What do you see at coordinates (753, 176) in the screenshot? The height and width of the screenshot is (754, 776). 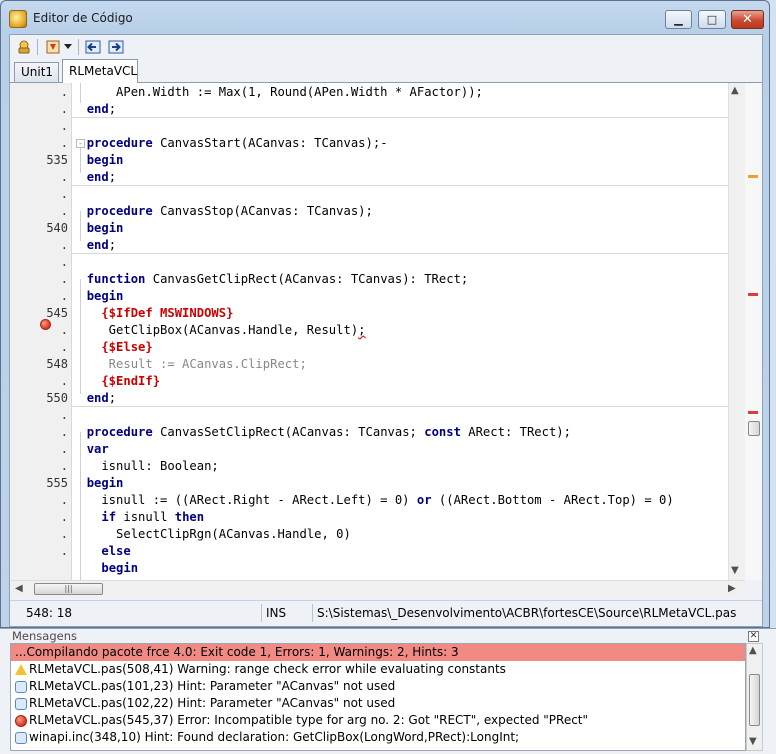 I see `warning-mark` at bounding box center [753, 176].